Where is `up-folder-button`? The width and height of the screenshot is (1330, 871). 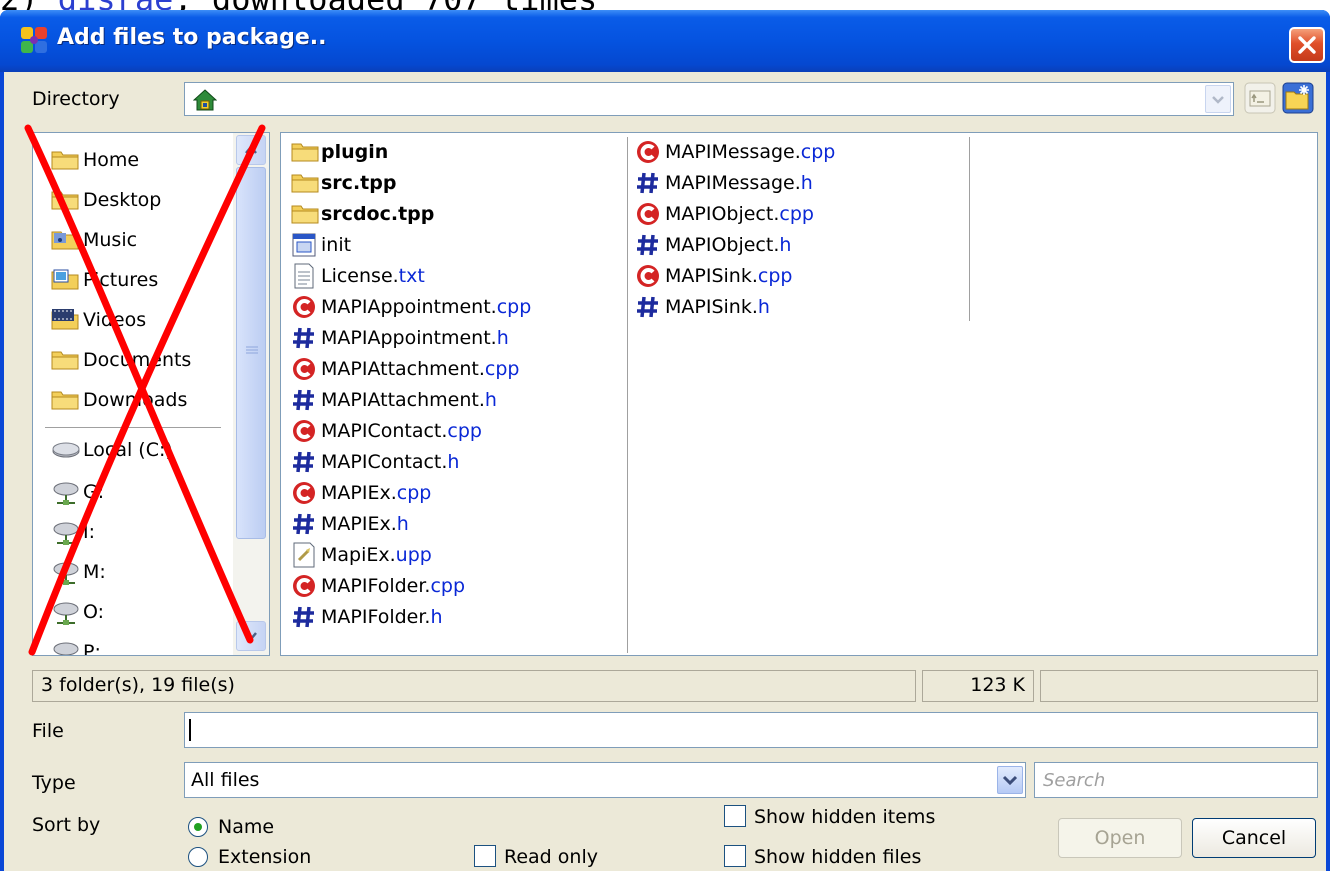 up-folder-button is located at coordinates (1260, 98).